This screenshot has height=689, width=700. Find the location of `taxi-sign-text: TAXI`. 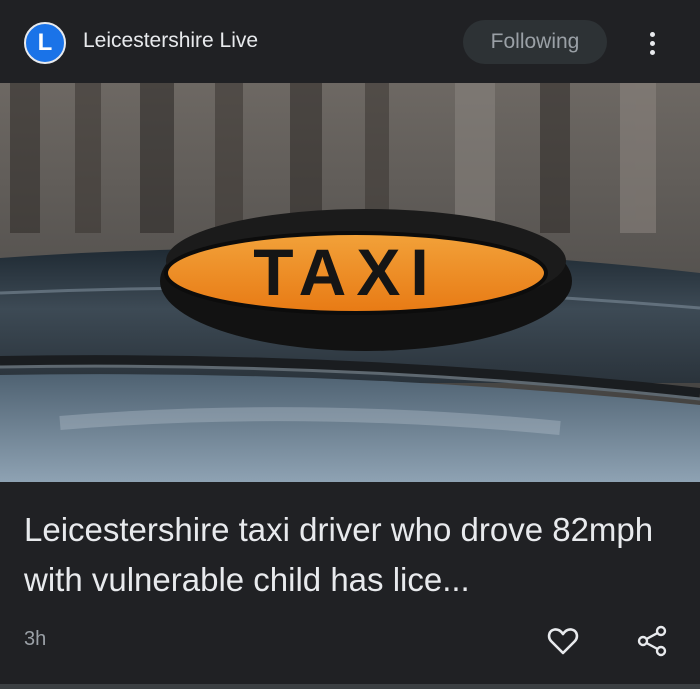

taxi-sign-text: TAXI is located at coordinates (345, 272).